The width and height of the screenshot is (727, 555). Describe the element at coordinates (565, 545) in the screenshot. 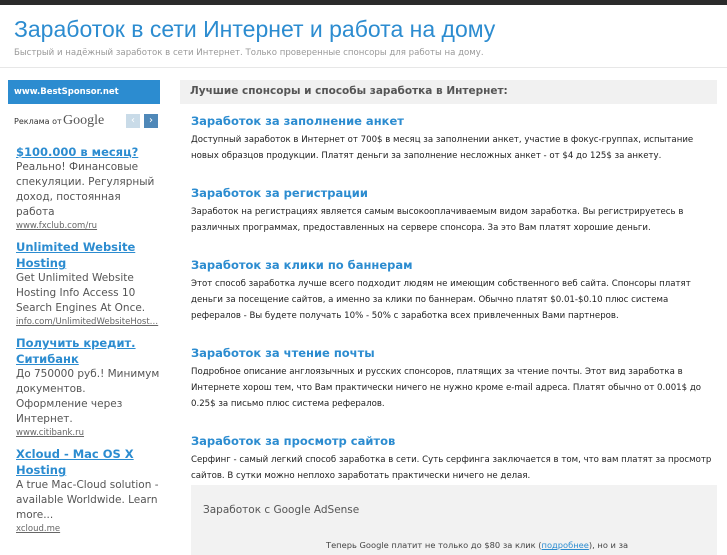

I see `adsense-more-link: подробнее` at that location.